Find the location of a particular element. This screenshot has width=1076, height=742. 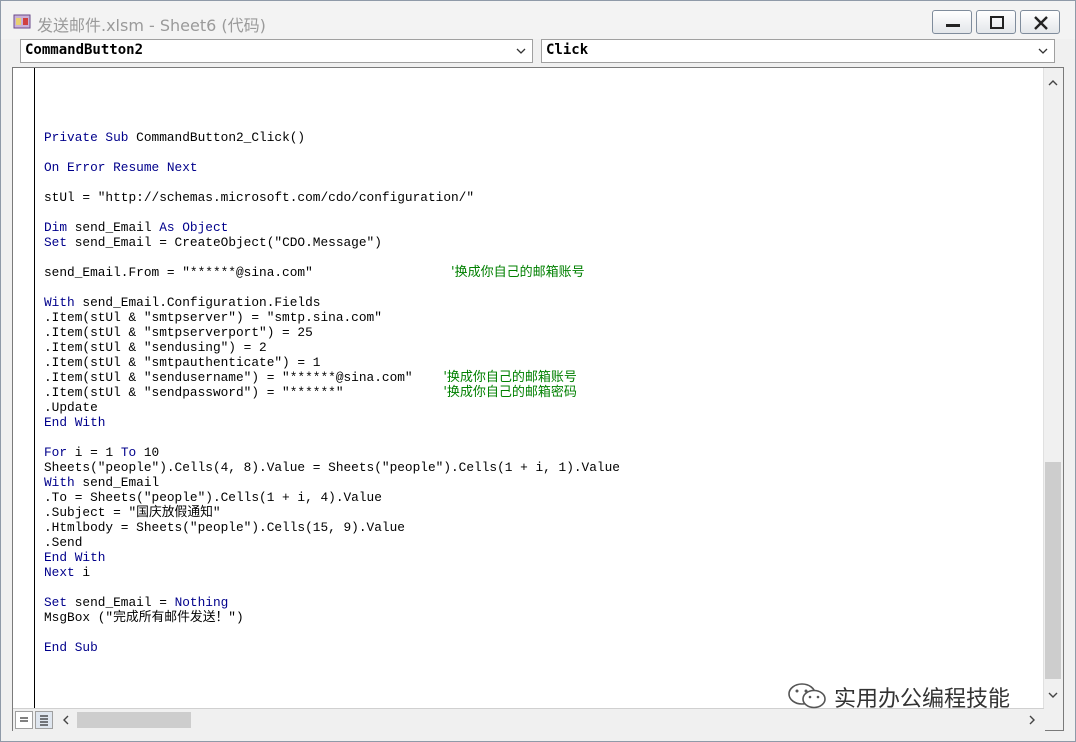

code-text-segment: .Send is located at coordinates (63, 542).